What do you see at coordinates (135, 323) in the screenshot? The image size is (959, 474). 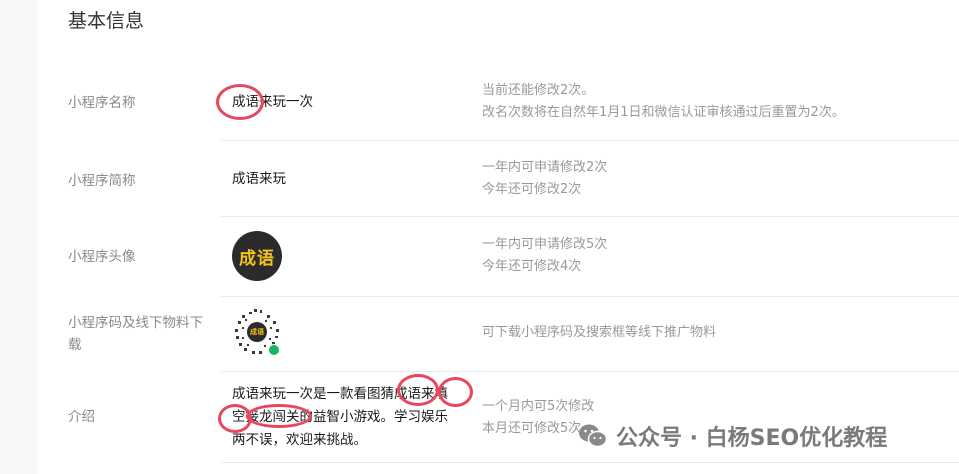 I see `qrcode-label-line-1: 小程序码及线下物料下` at bounding box center [135, 323].